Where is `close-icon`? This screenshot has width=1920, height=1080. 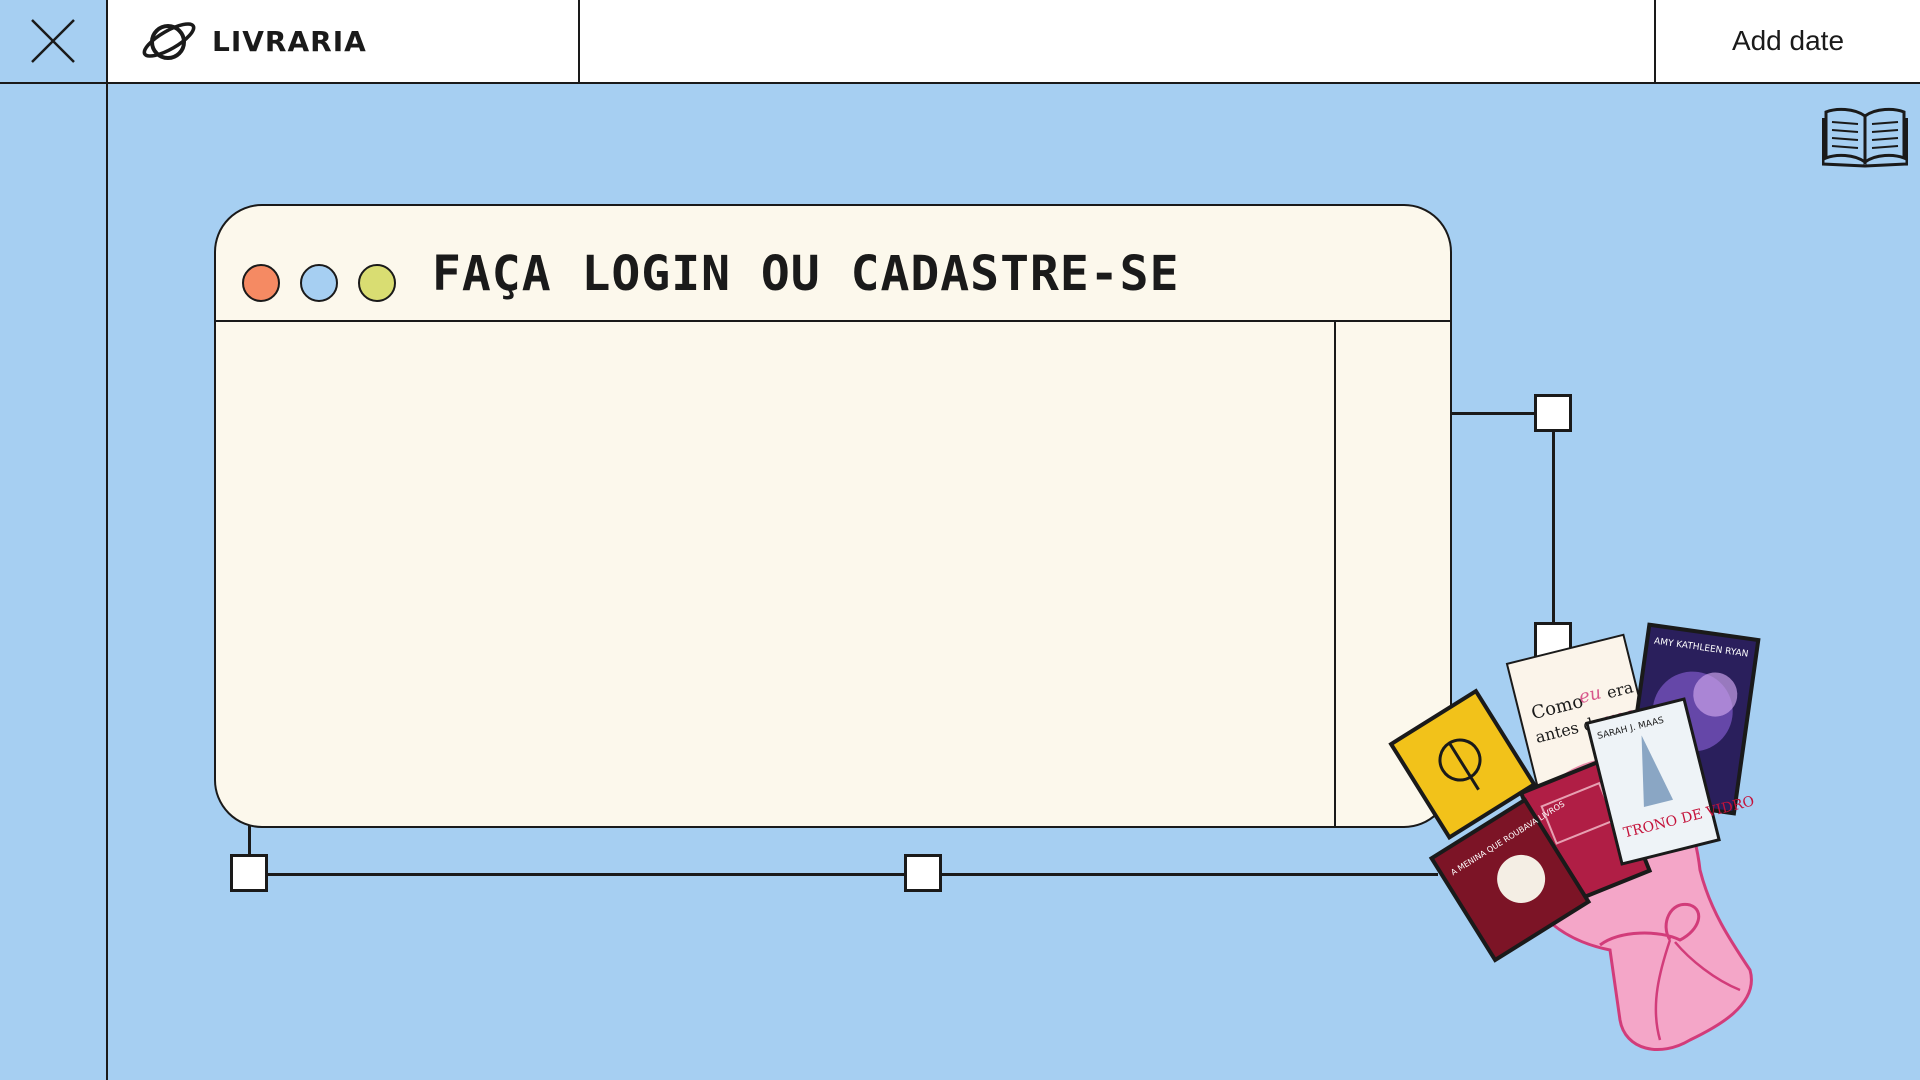 close-icon is located at coordinates (53, 41).